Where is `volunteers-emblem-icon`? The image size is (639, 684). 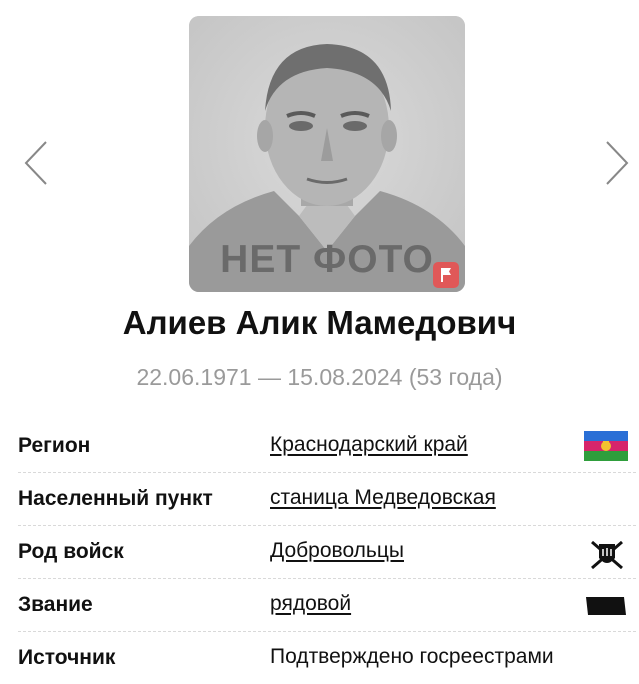 volunteers-emblem-icon is located at coordinates (607, 555).